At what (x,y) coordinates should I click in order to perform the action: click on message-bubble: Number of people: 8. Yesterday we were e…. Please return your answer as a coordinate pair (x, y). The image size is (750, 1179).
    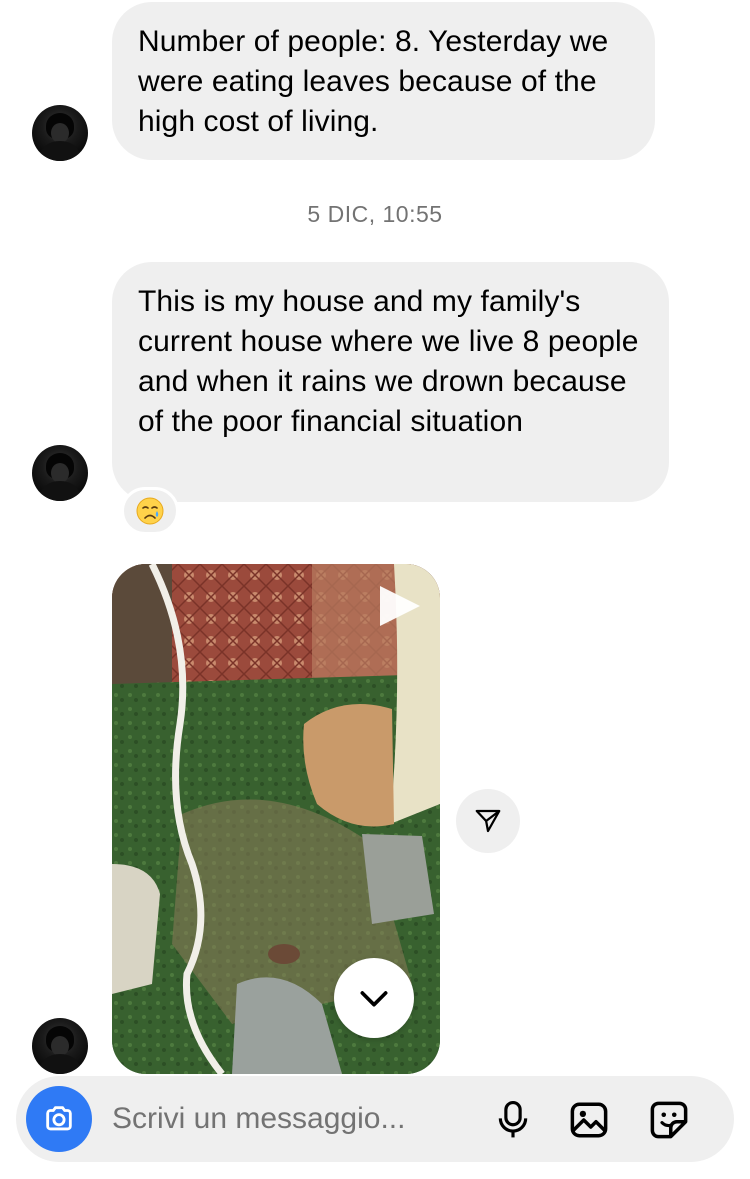
    Looking at the image, I should click on (383, 81).